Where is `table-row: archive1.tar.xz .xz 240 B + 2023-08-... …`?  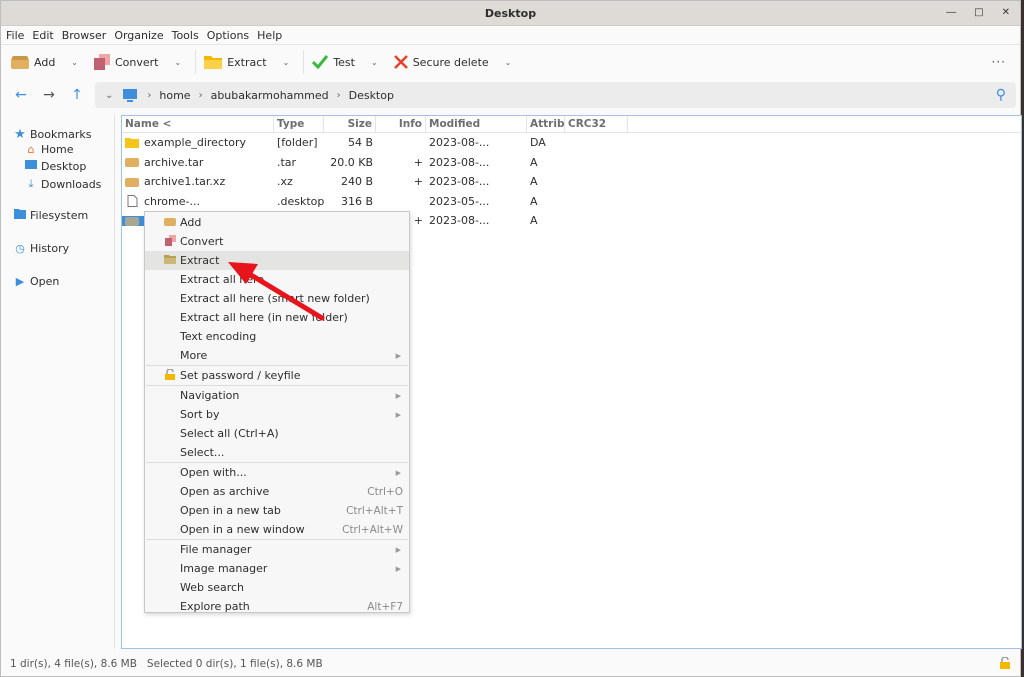
table-row: archive1.tar.xz .xz 240 B + 2023-08-... … is located at coordinates (571, 182).